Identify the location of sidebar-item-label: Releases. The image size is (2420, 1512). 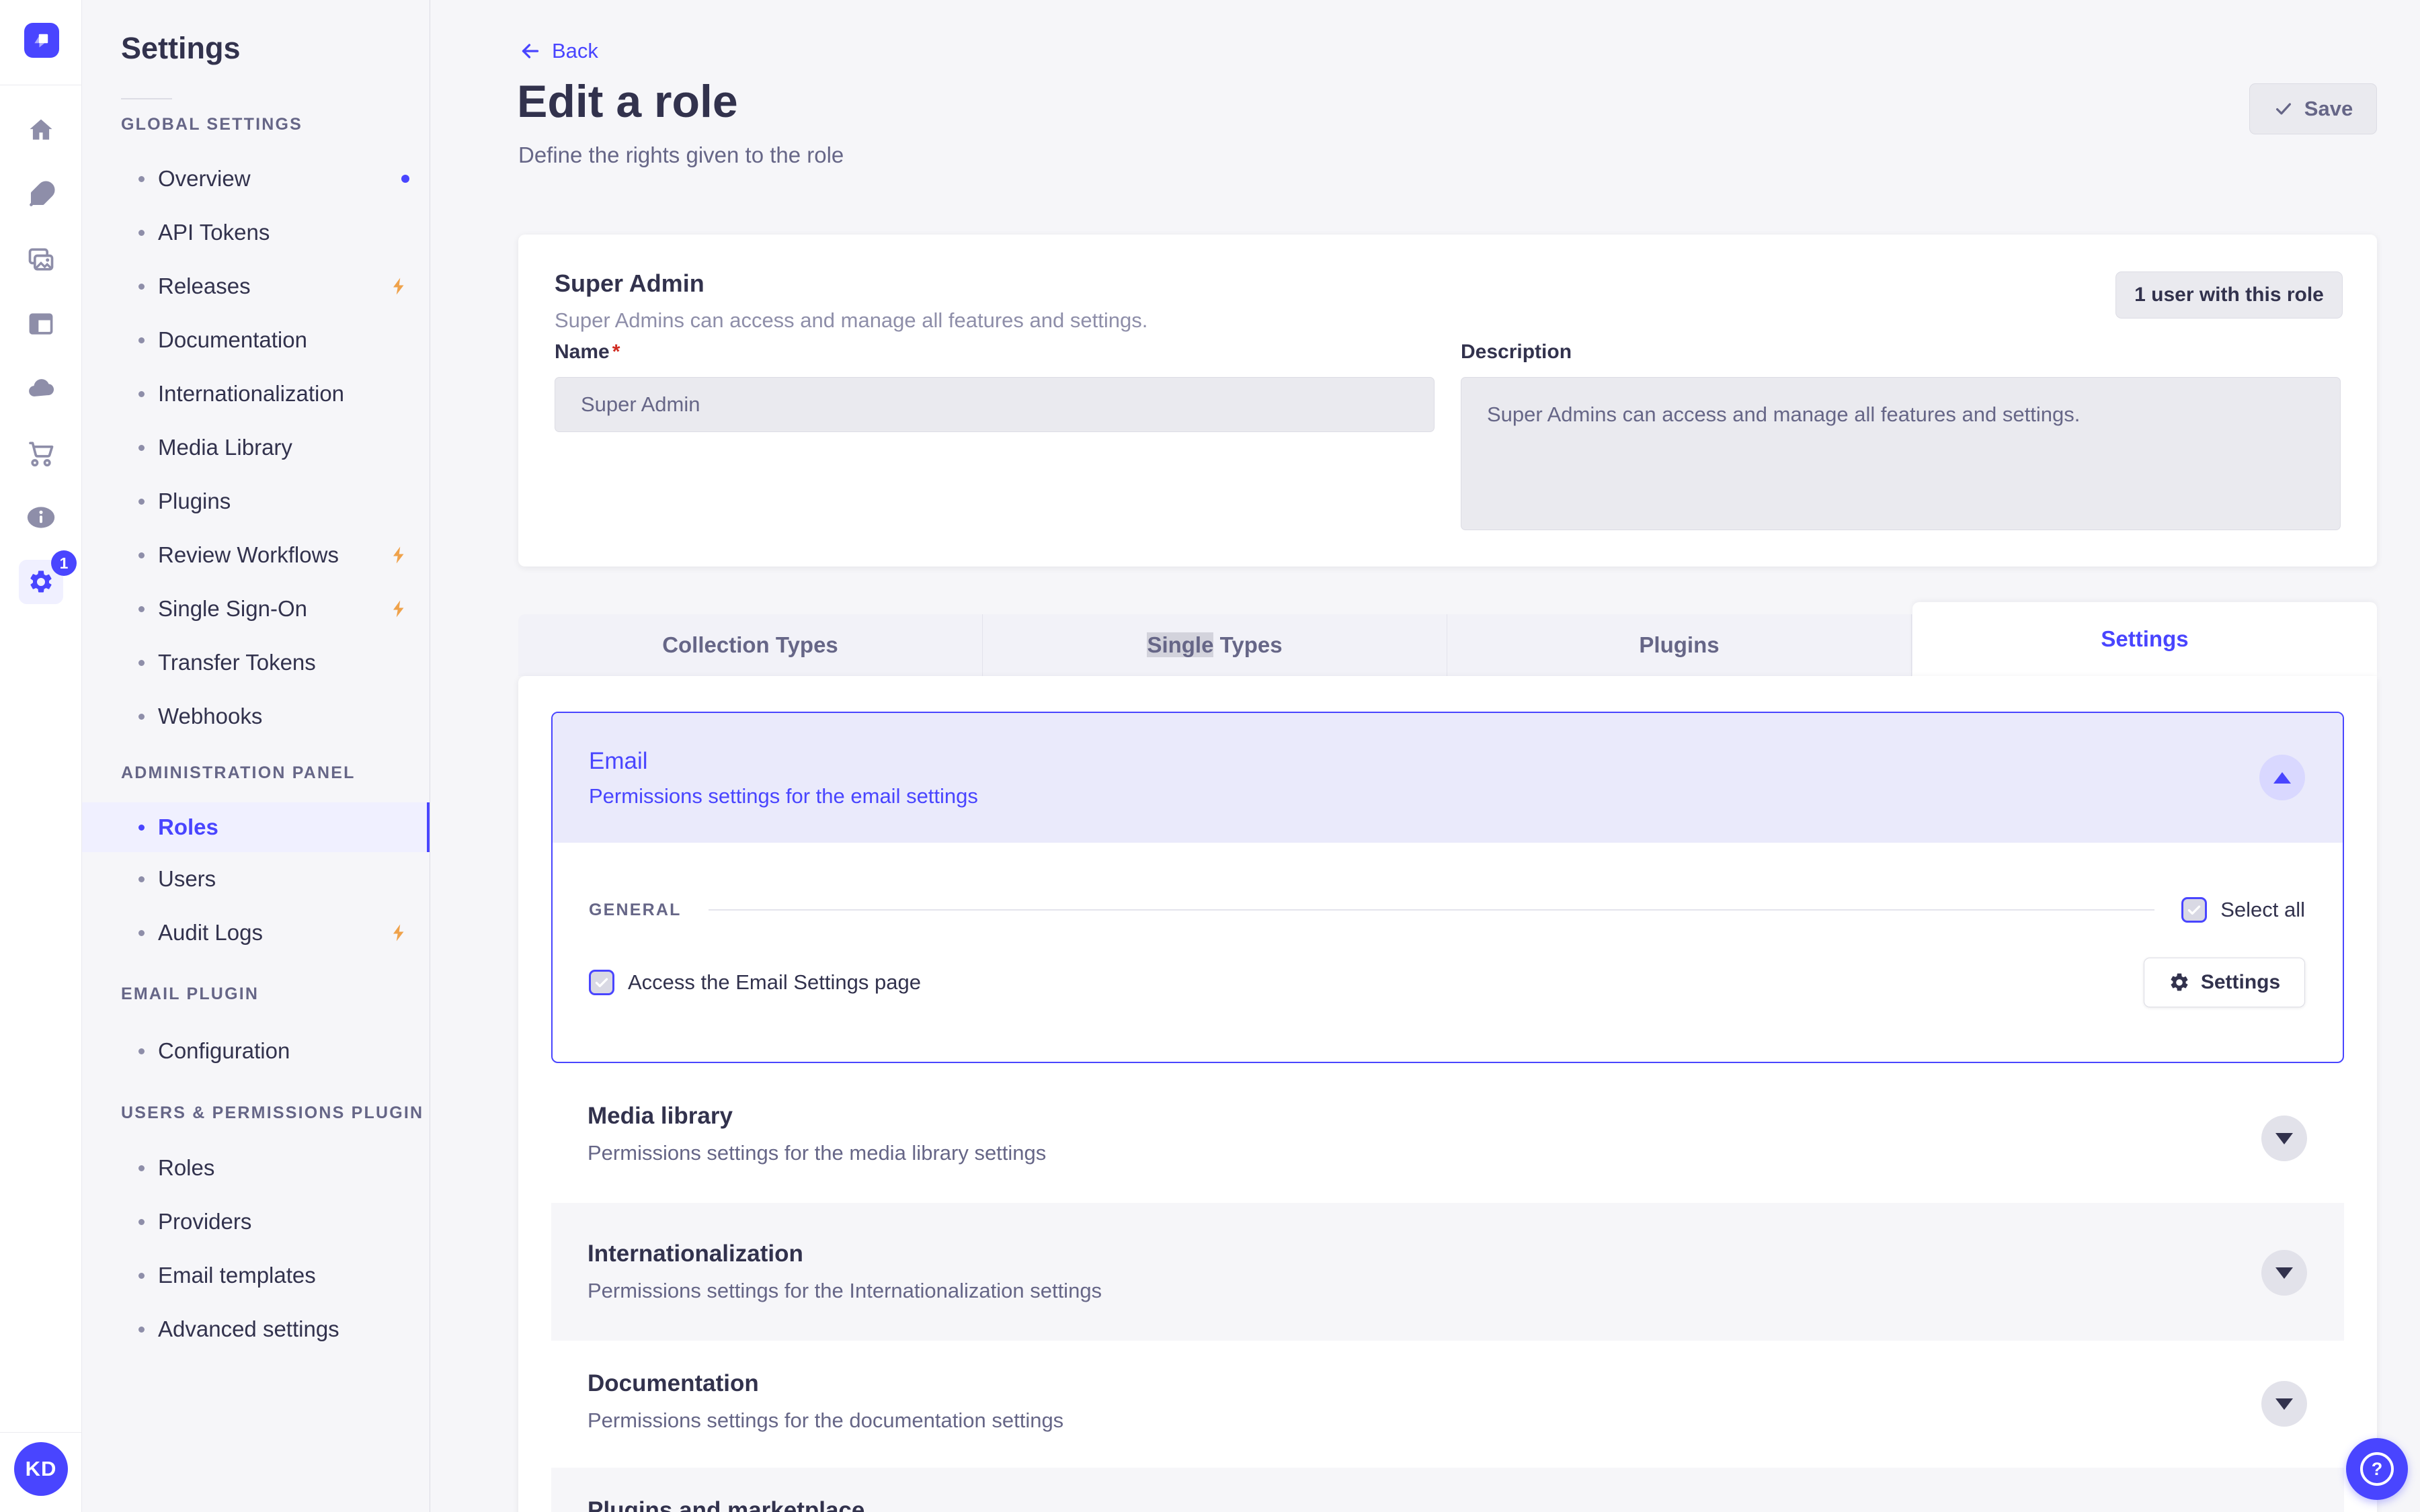
(205, 286).